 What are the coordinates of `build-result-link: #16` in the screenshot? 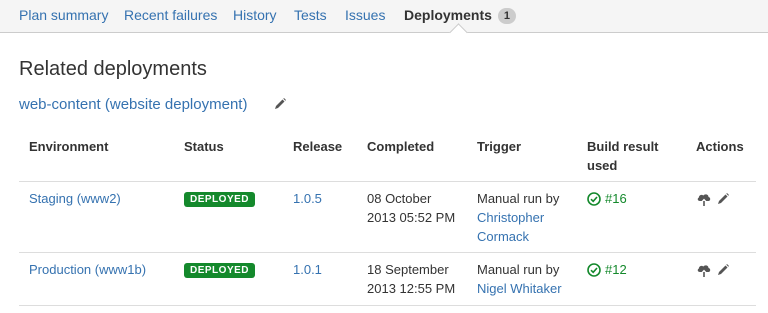 It's located at (607, 198).